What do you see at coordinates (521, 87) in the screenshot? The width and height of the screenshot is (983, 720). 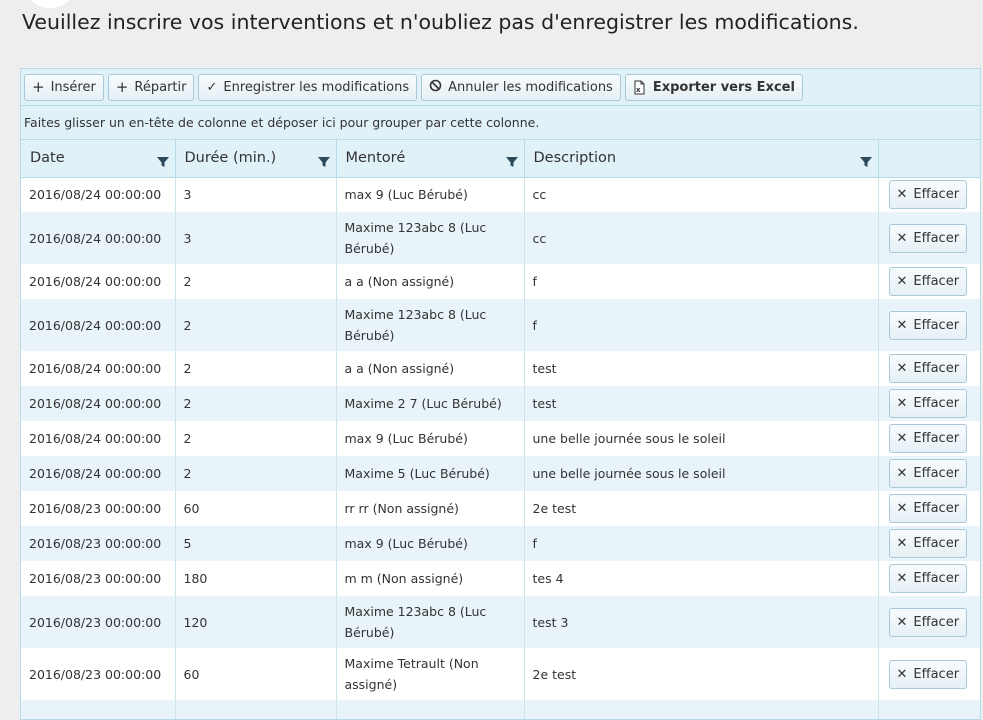 I see `cancel-changes-button: Annuler les modifications` at bounding box center [521, 87].